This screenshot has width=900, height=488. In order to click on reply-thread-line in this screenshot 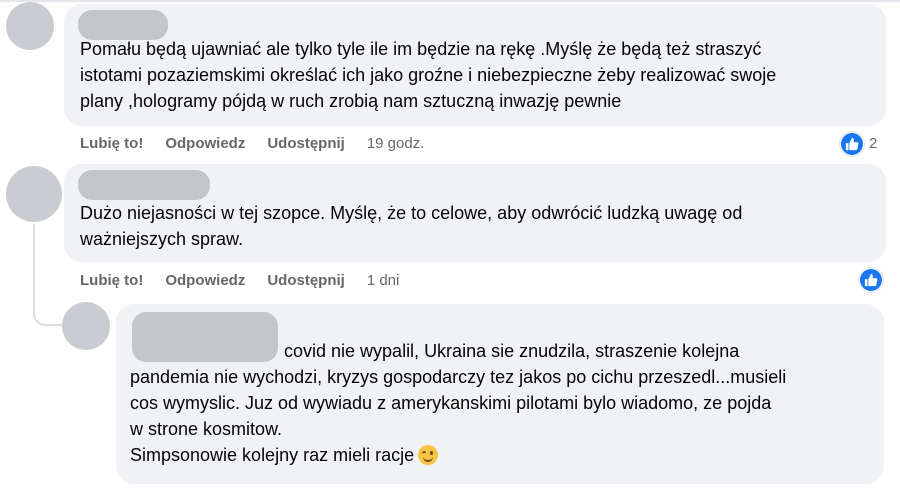, I will do `click(48, 275)`.